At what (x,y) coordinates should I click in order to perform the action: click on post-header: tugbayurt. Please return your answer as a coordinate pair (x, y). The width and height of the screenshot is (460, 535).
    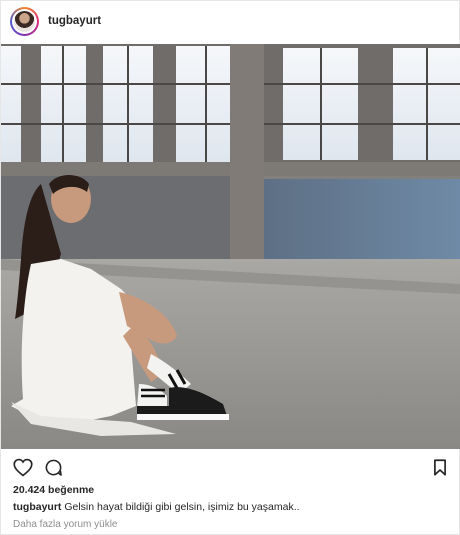
    Looking at the image, I should click on (230, 21).